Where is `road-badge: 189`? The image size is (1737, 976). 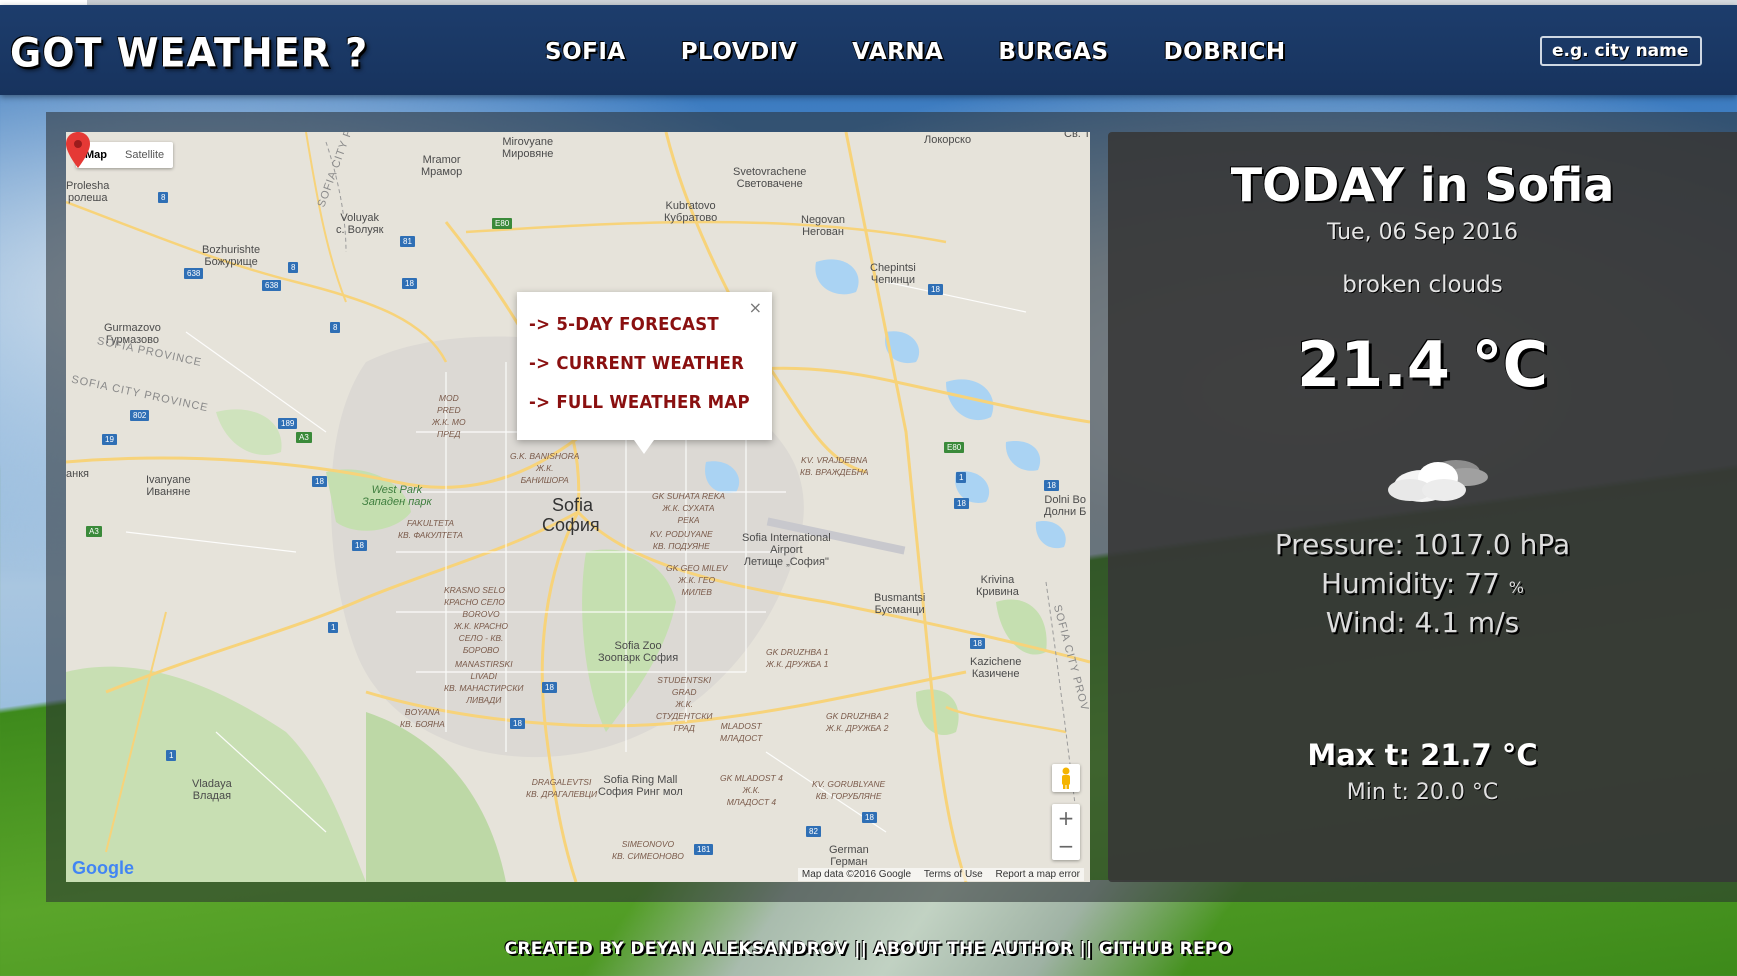
road-badge: 189 is located at coordinates (288, 423).